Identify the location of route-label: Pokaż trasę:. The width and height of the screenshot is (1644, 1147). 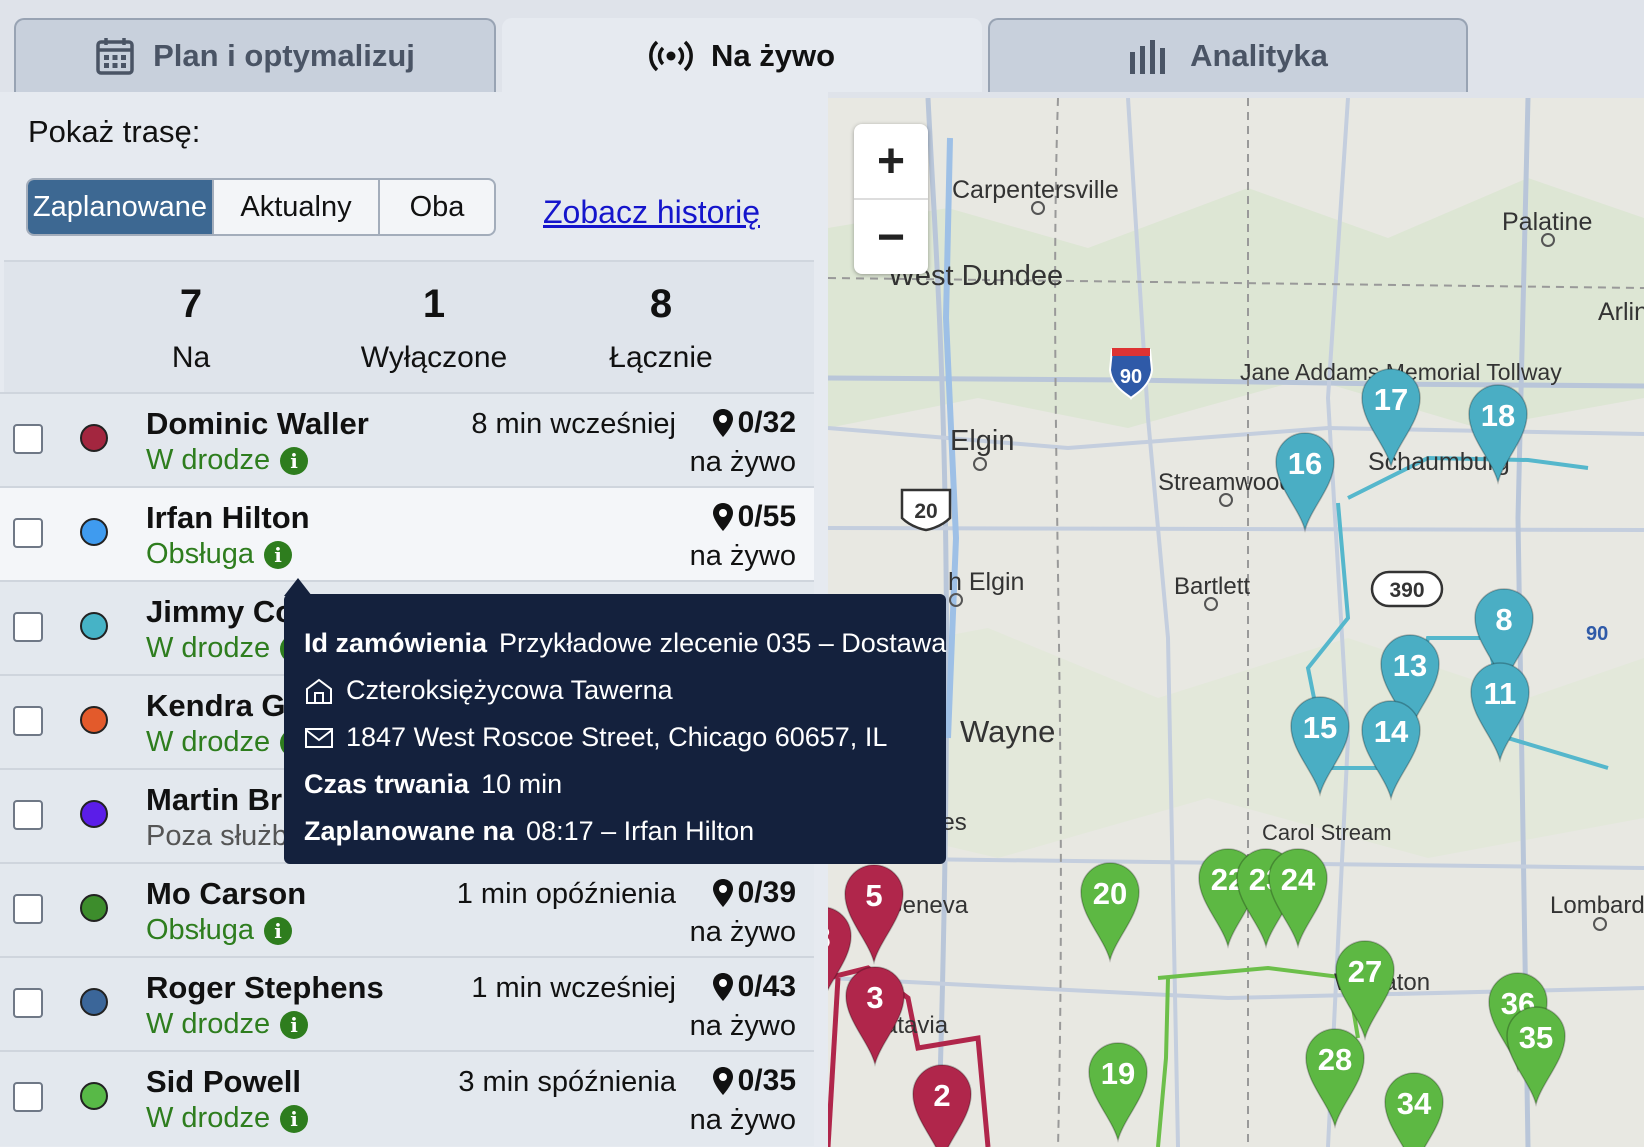
(114, 131).